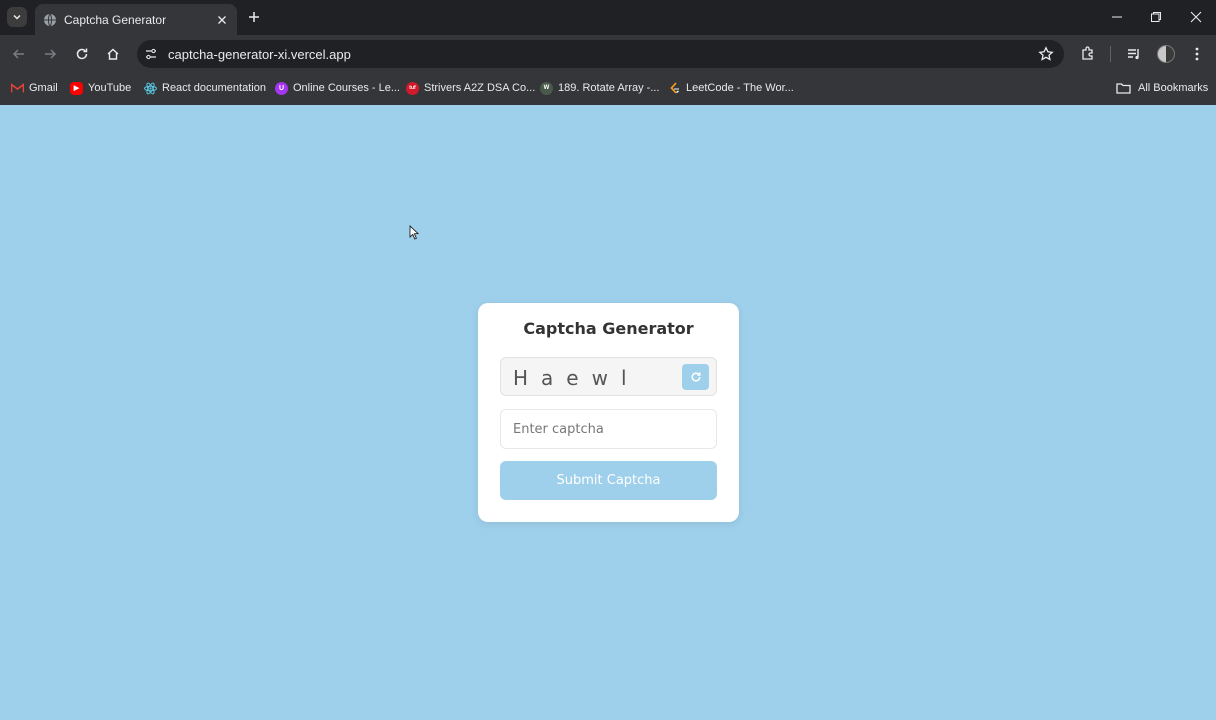  I want to click on address-bar: captcha-generator-xi.vercel.app, so click(600, 54).